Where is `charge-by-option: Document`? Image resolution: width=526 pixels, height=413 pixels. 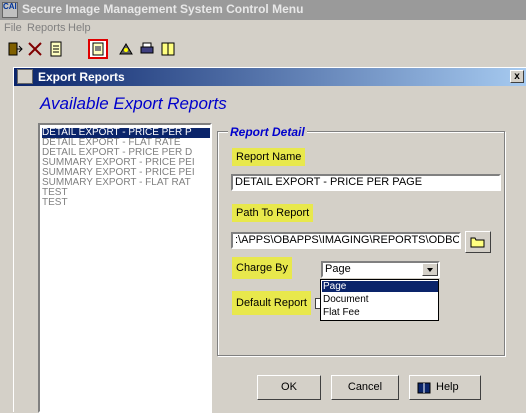
charge-by-option: Document is located at coordinates (380, 299).